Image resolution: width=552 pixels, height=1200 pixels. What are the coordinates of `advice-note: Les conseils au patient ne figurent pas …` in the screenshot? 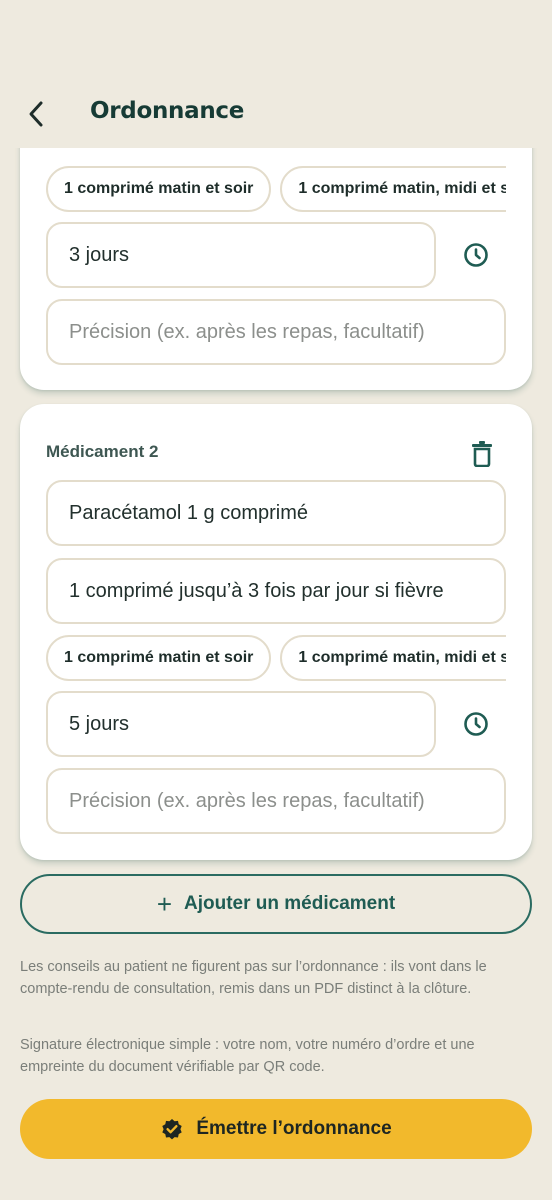 It's located at (253, 978).